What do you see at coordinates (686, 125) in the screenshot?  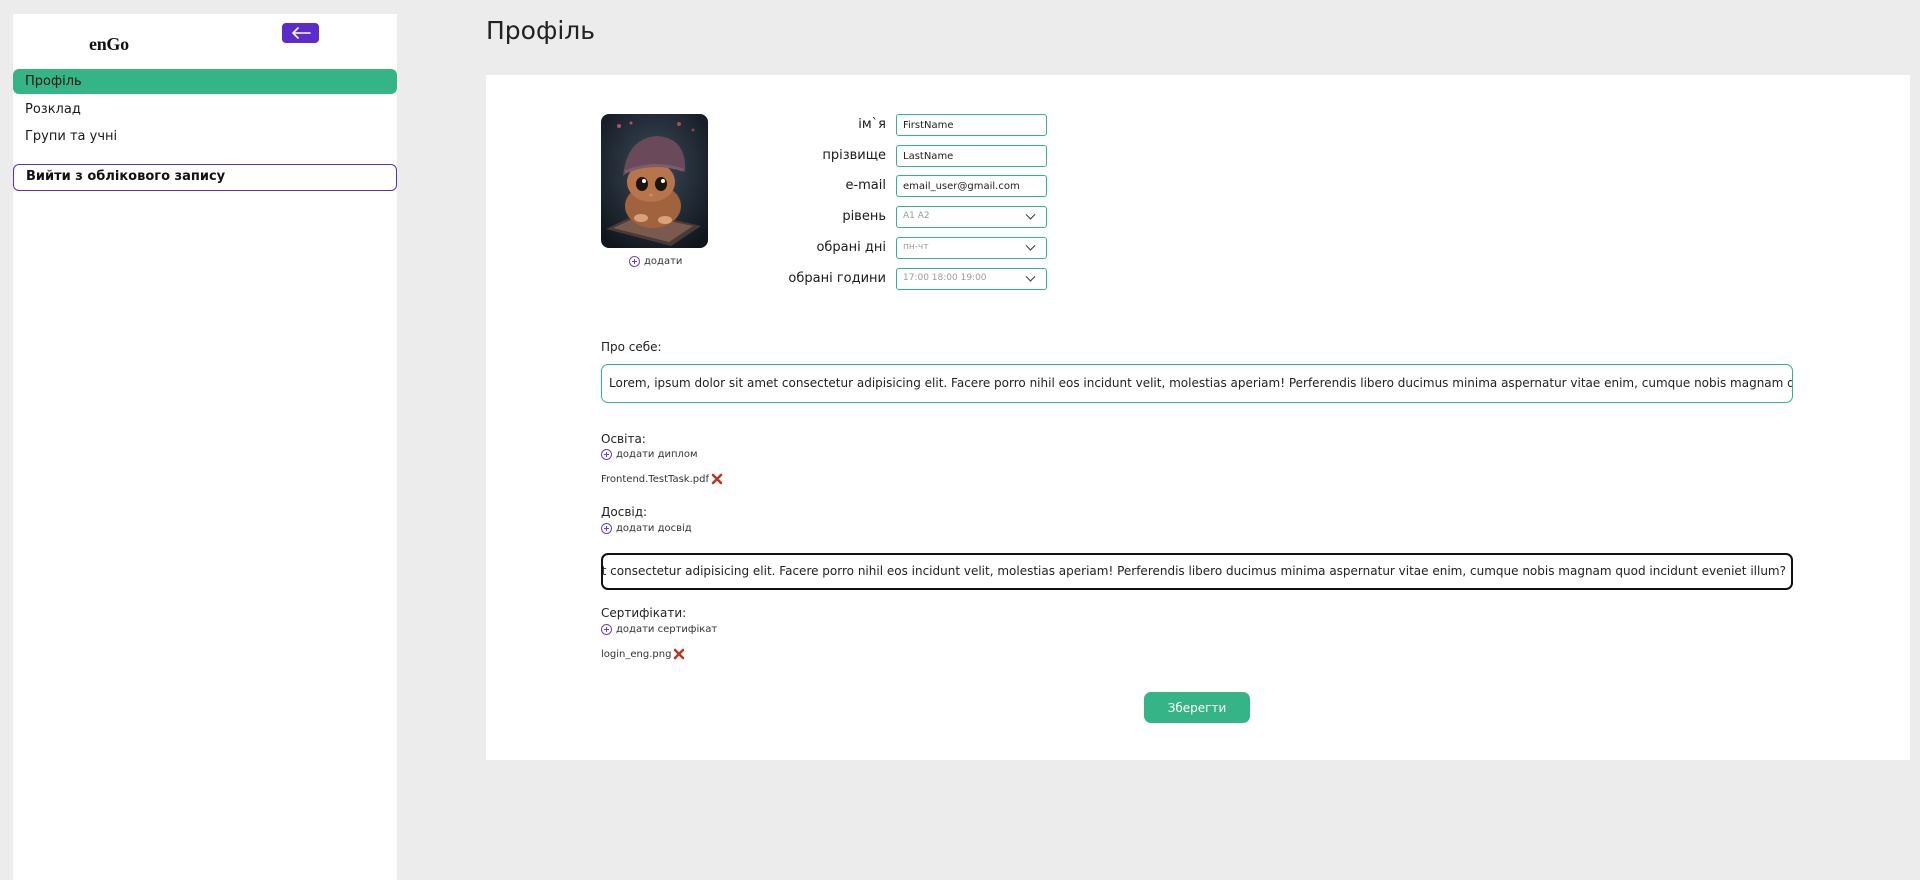 I see `first-name-row: ім`я` at bounding box center [686, 125].